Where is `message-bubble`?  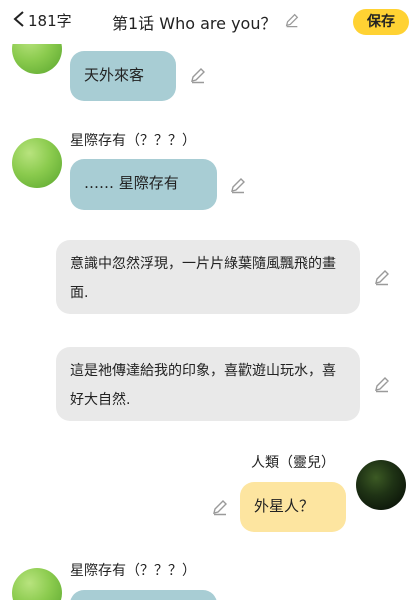 message-bubble is located at coordinates (143, 595).